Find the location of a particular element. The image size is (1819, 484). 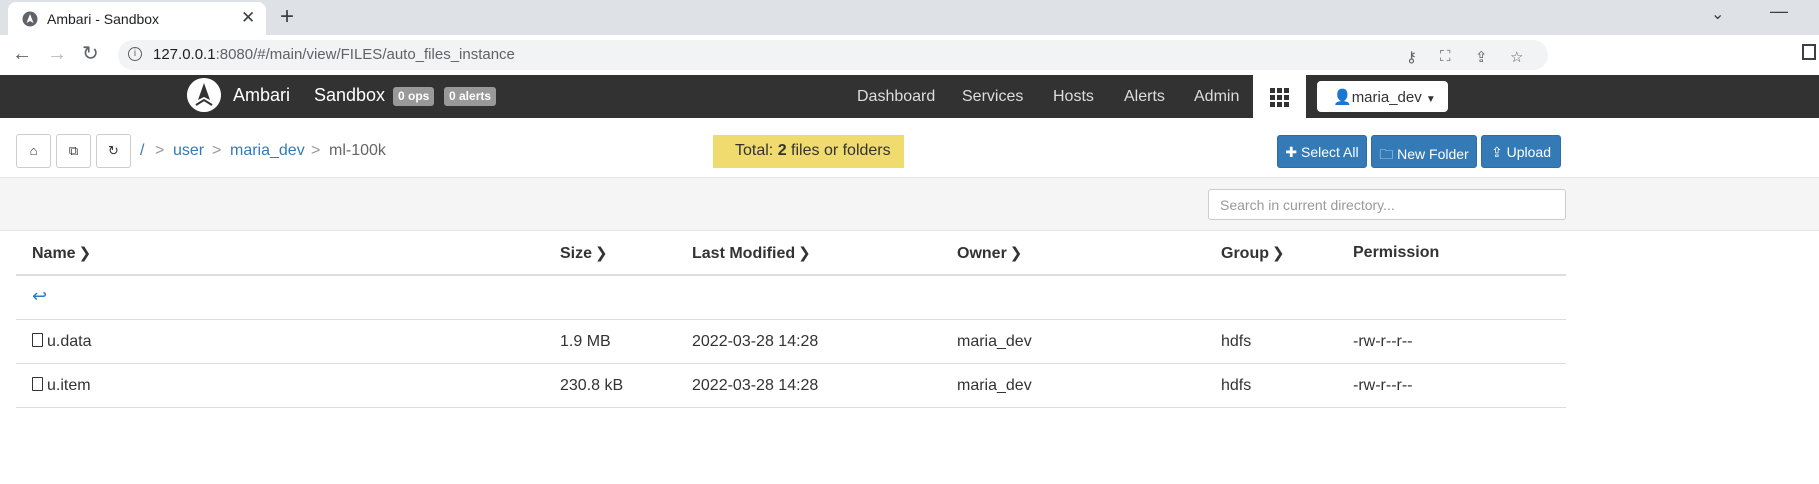

total-count: 2 is located at coordinates (782, 150).